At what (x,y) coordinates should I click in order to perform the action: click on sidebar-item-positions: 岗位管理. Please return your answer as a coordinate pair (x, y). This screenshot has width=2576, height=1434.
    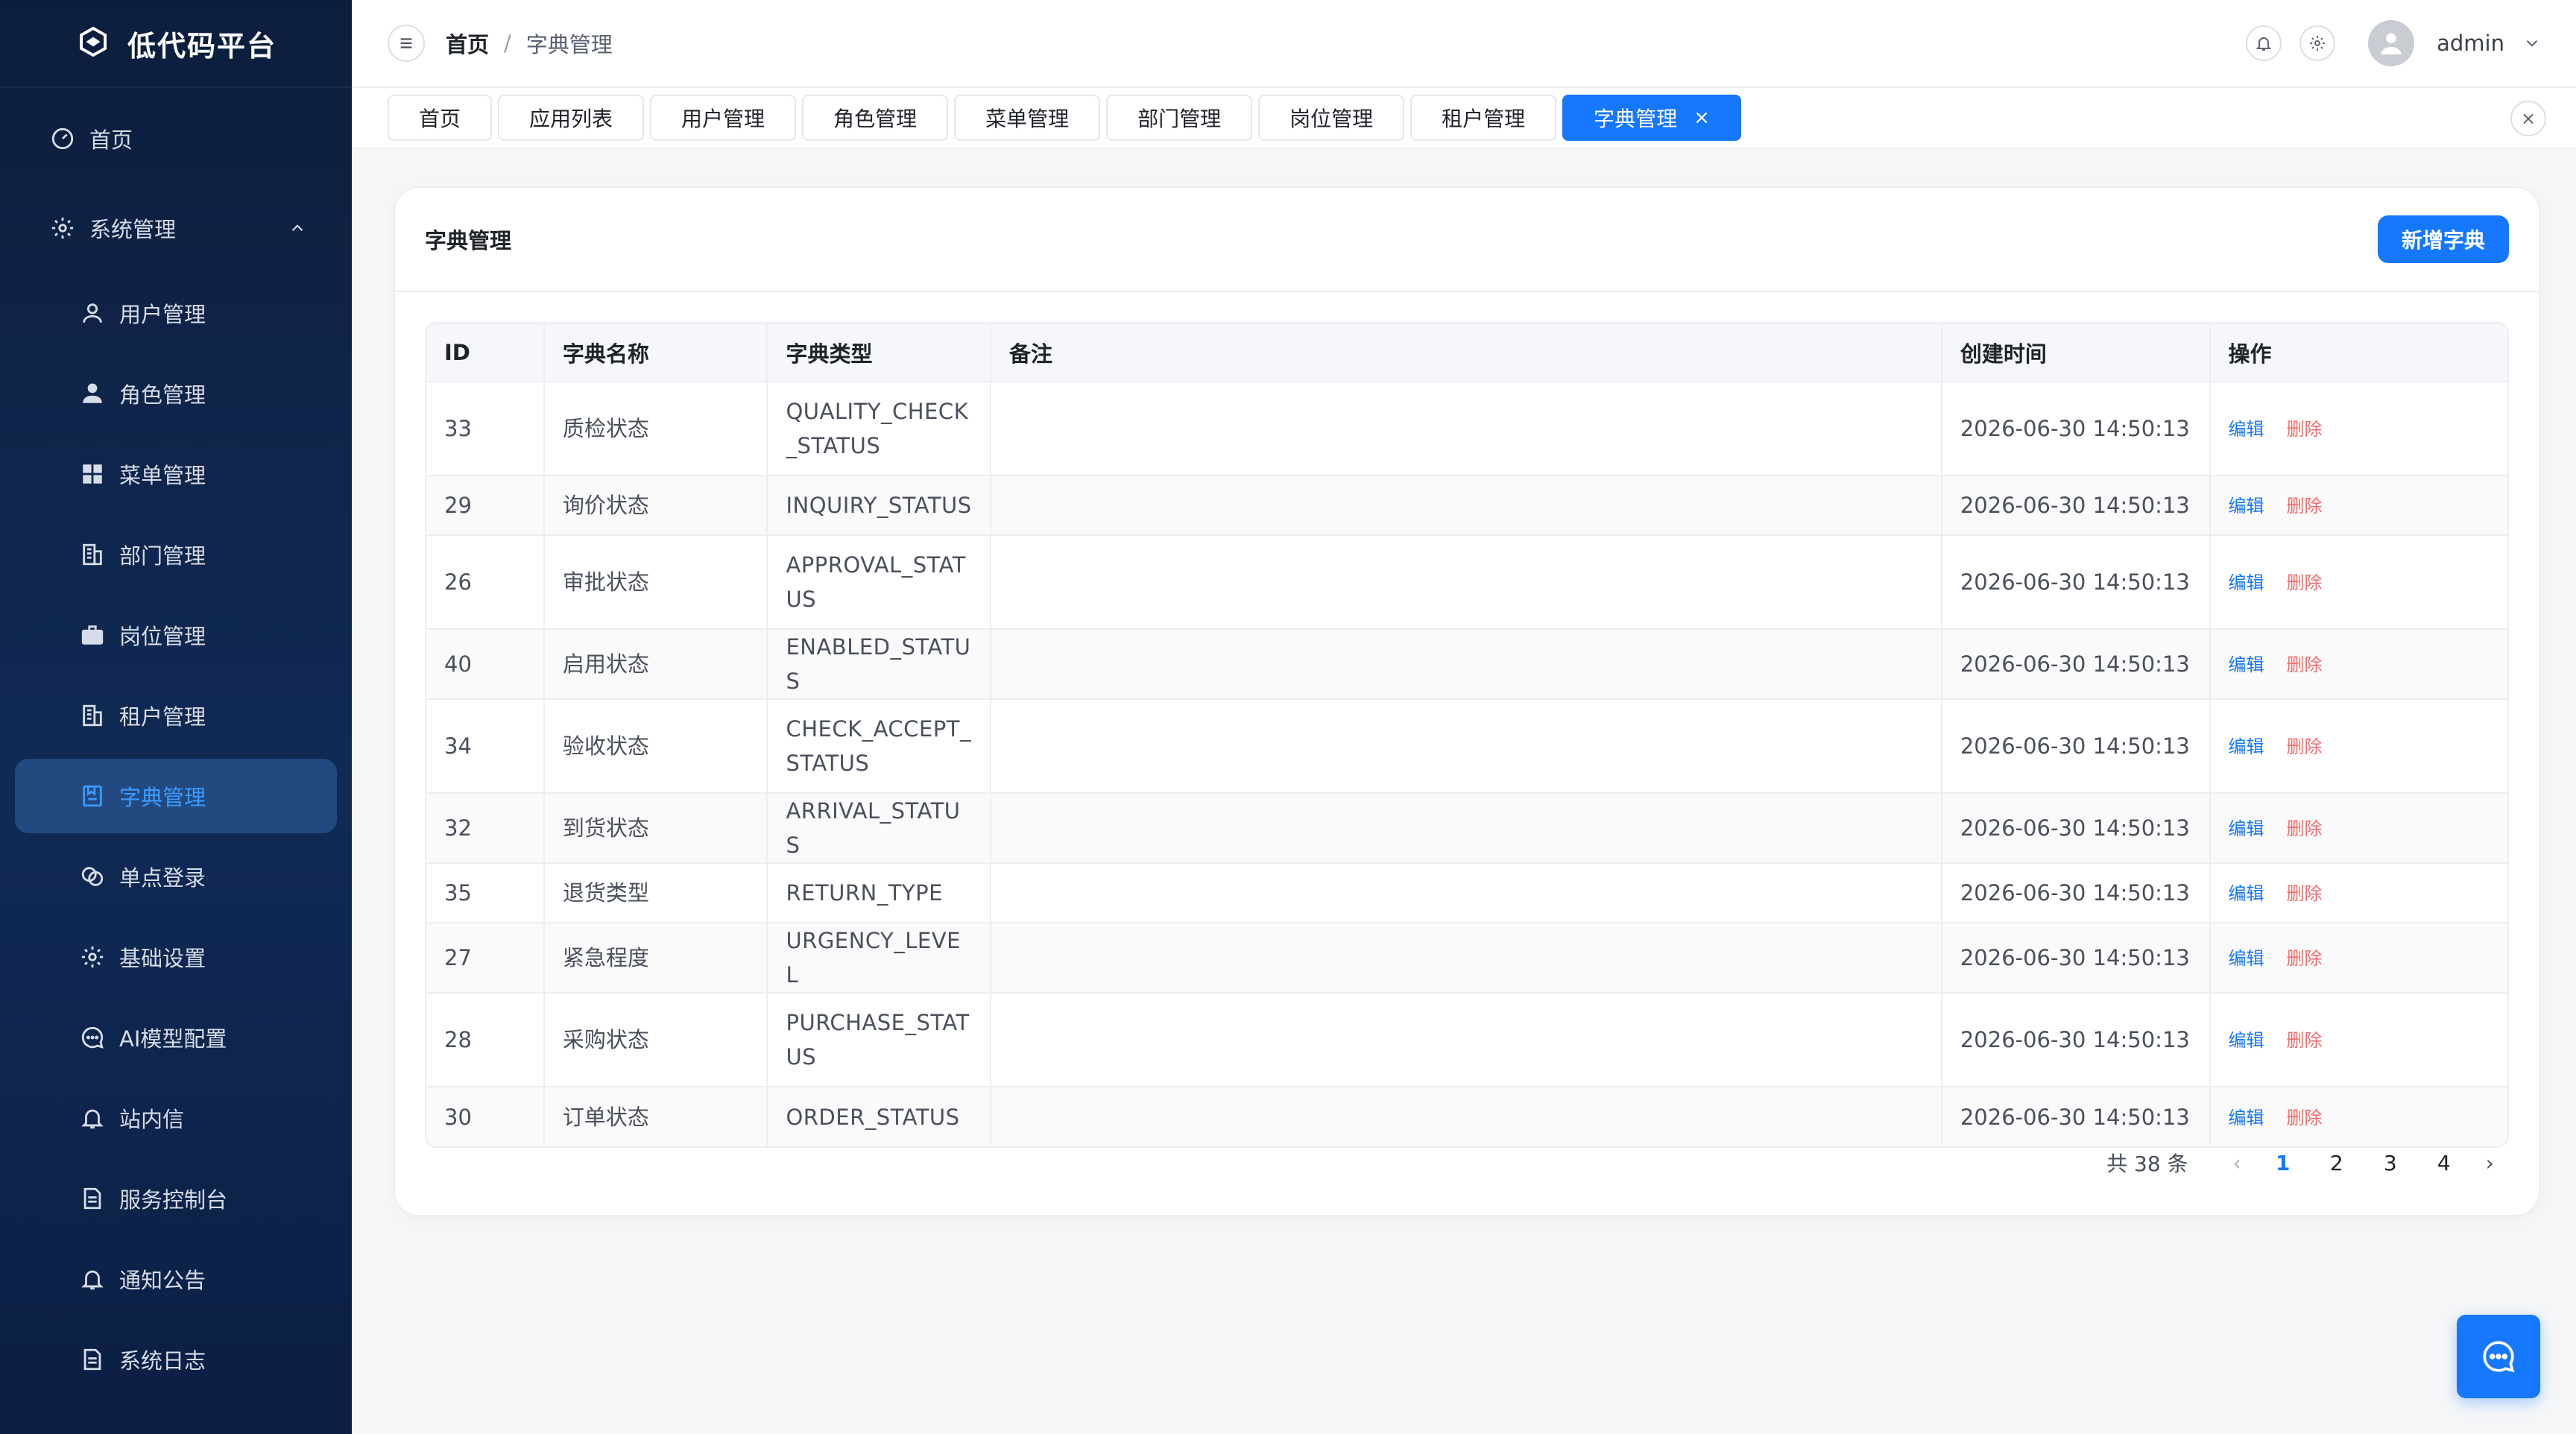
    Looking at the image, I should click on (176, 635).